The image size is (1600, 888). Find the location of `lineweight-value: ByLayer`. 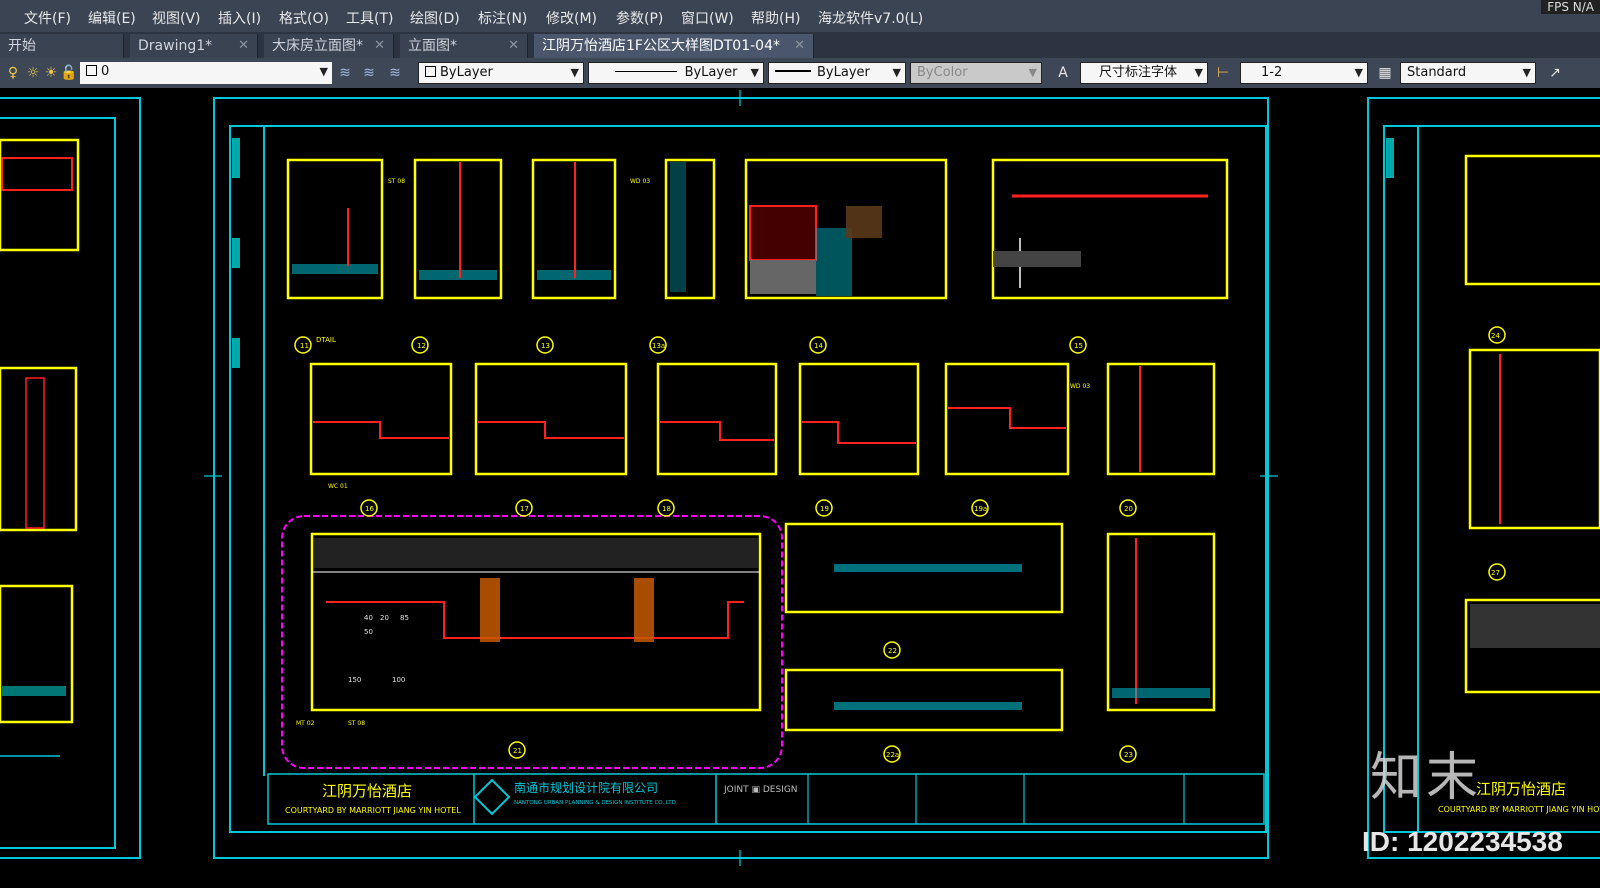

lineweight-value: ByLayer is located at coordinates (843, 72).